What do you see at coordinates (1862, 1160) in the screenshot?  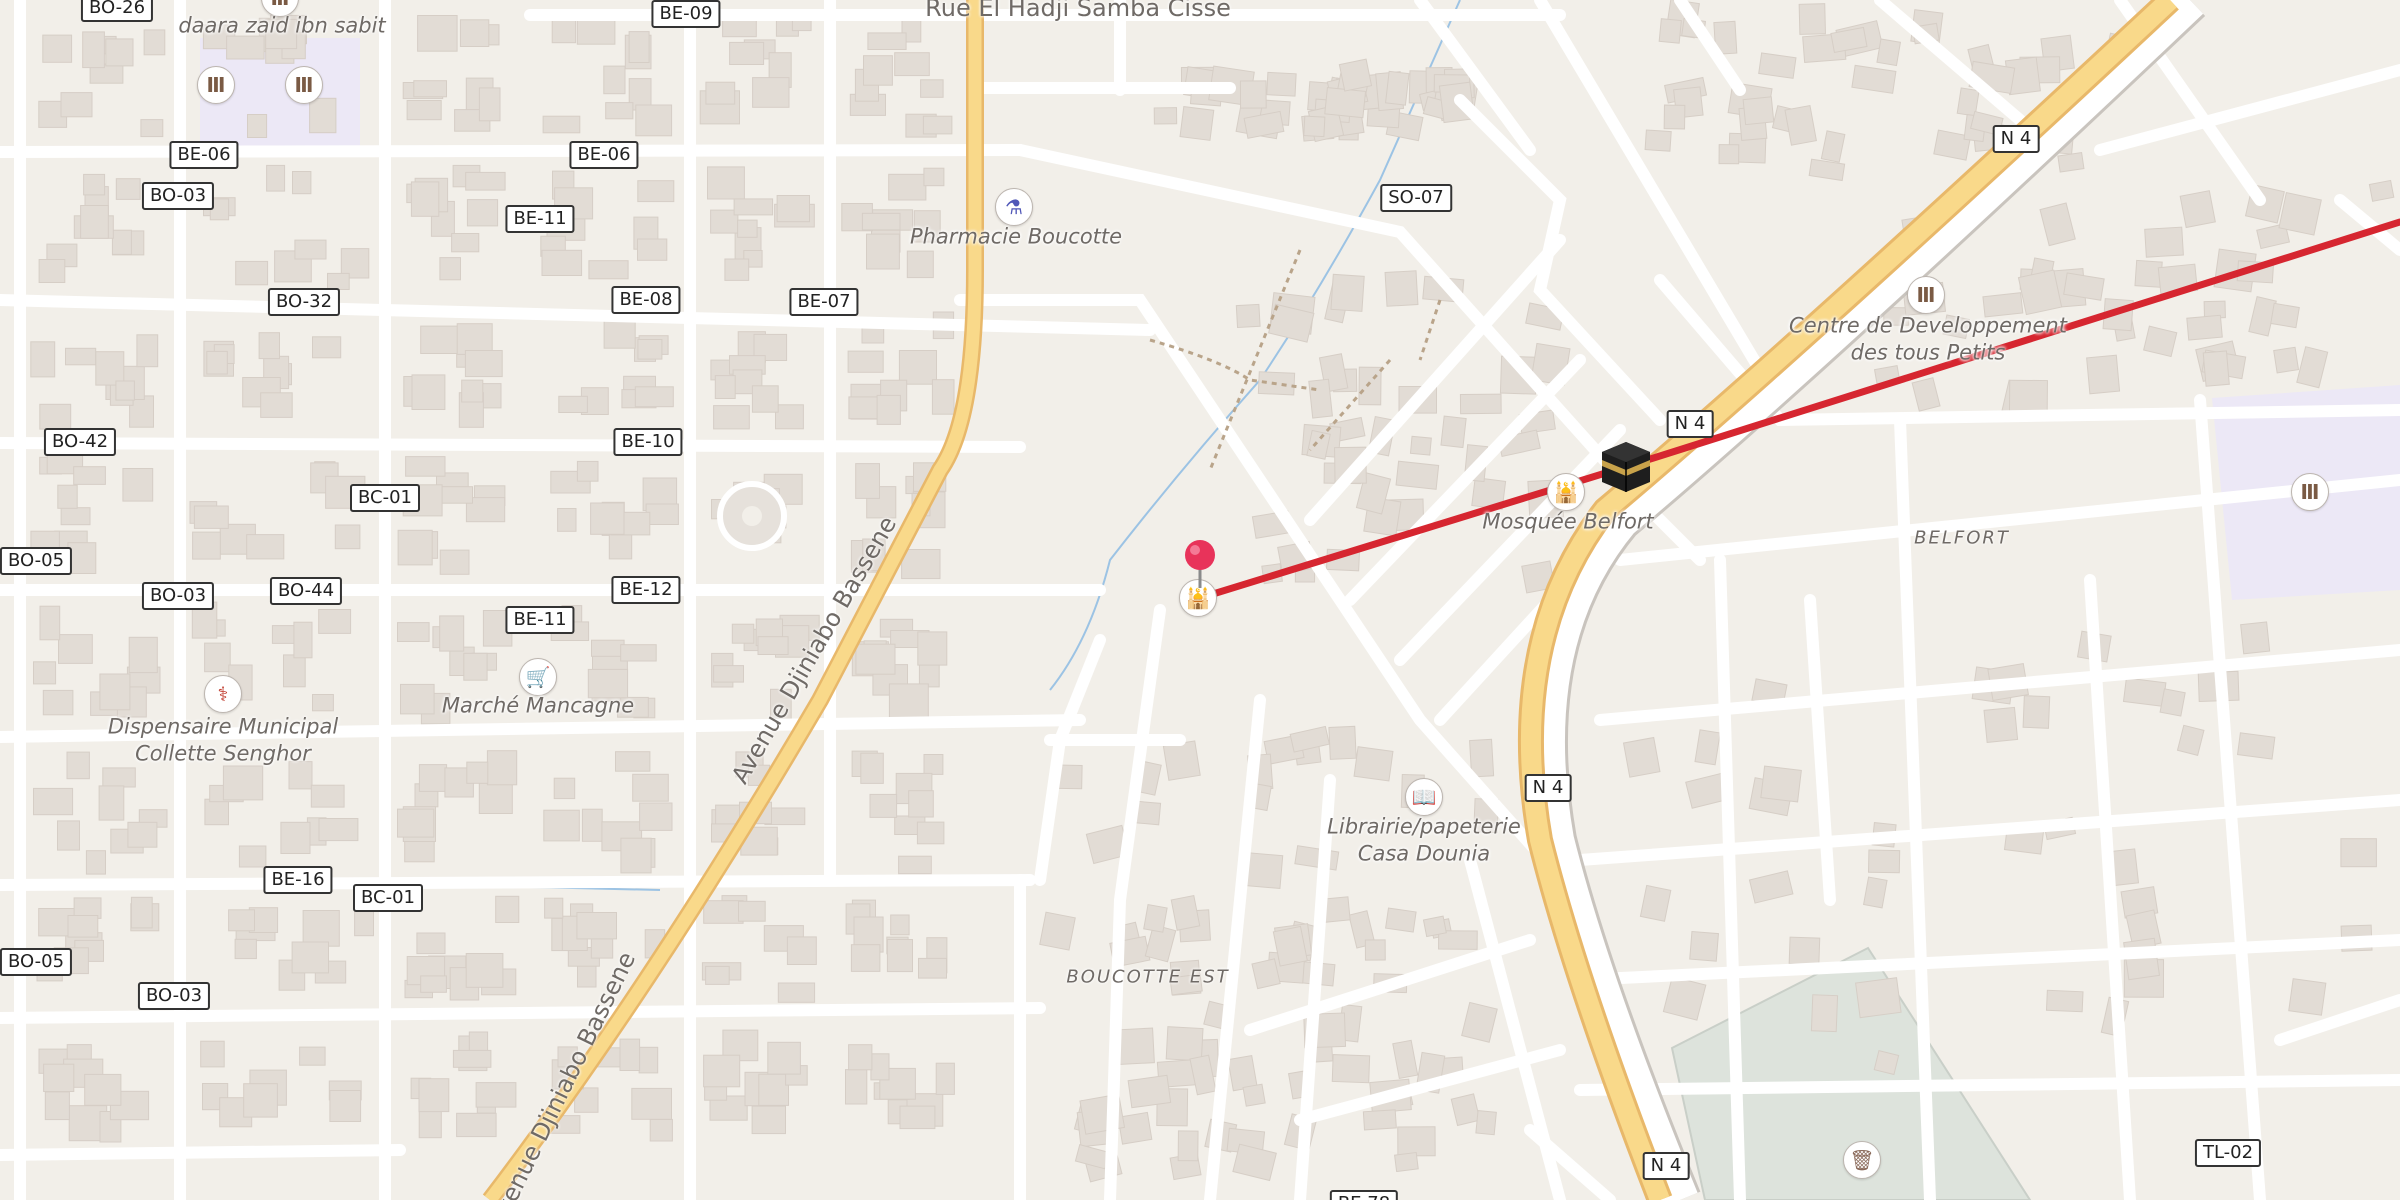 I see `waste-basket-icon: 🗑` at bounding box center [1862, 1160].